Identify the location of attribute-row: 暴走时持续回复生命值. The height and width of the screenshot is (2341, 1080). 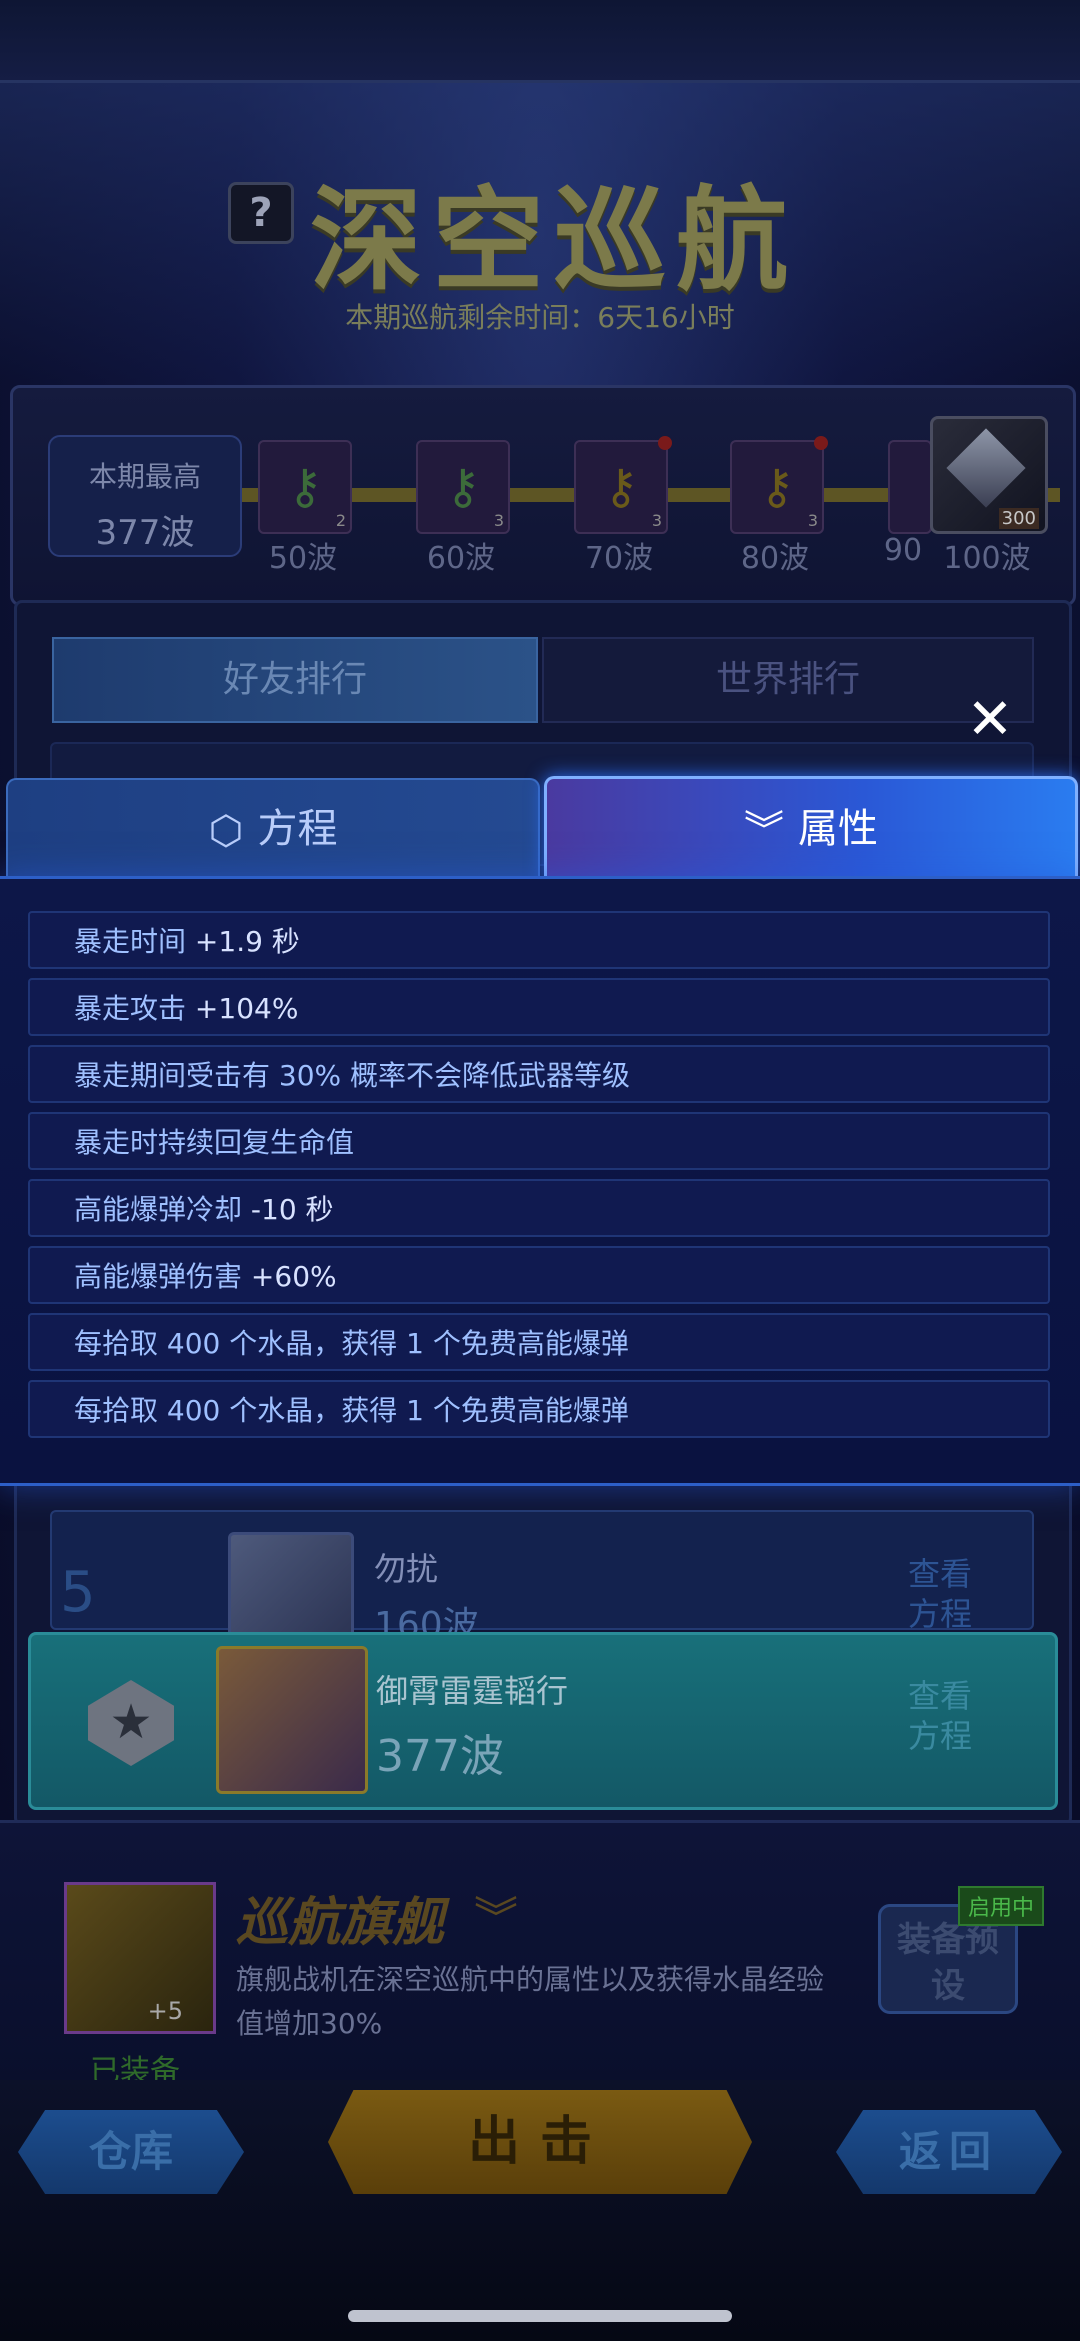
(539, 1141).